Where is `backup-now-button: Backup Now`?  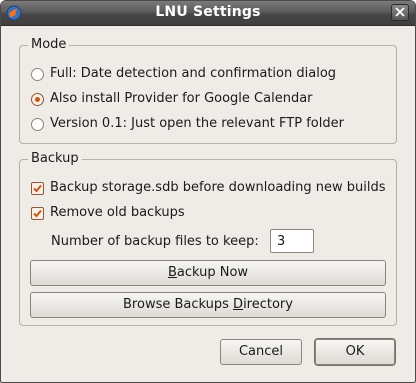 backup-now-button: Backup Now is located at coordinates (208, 273).